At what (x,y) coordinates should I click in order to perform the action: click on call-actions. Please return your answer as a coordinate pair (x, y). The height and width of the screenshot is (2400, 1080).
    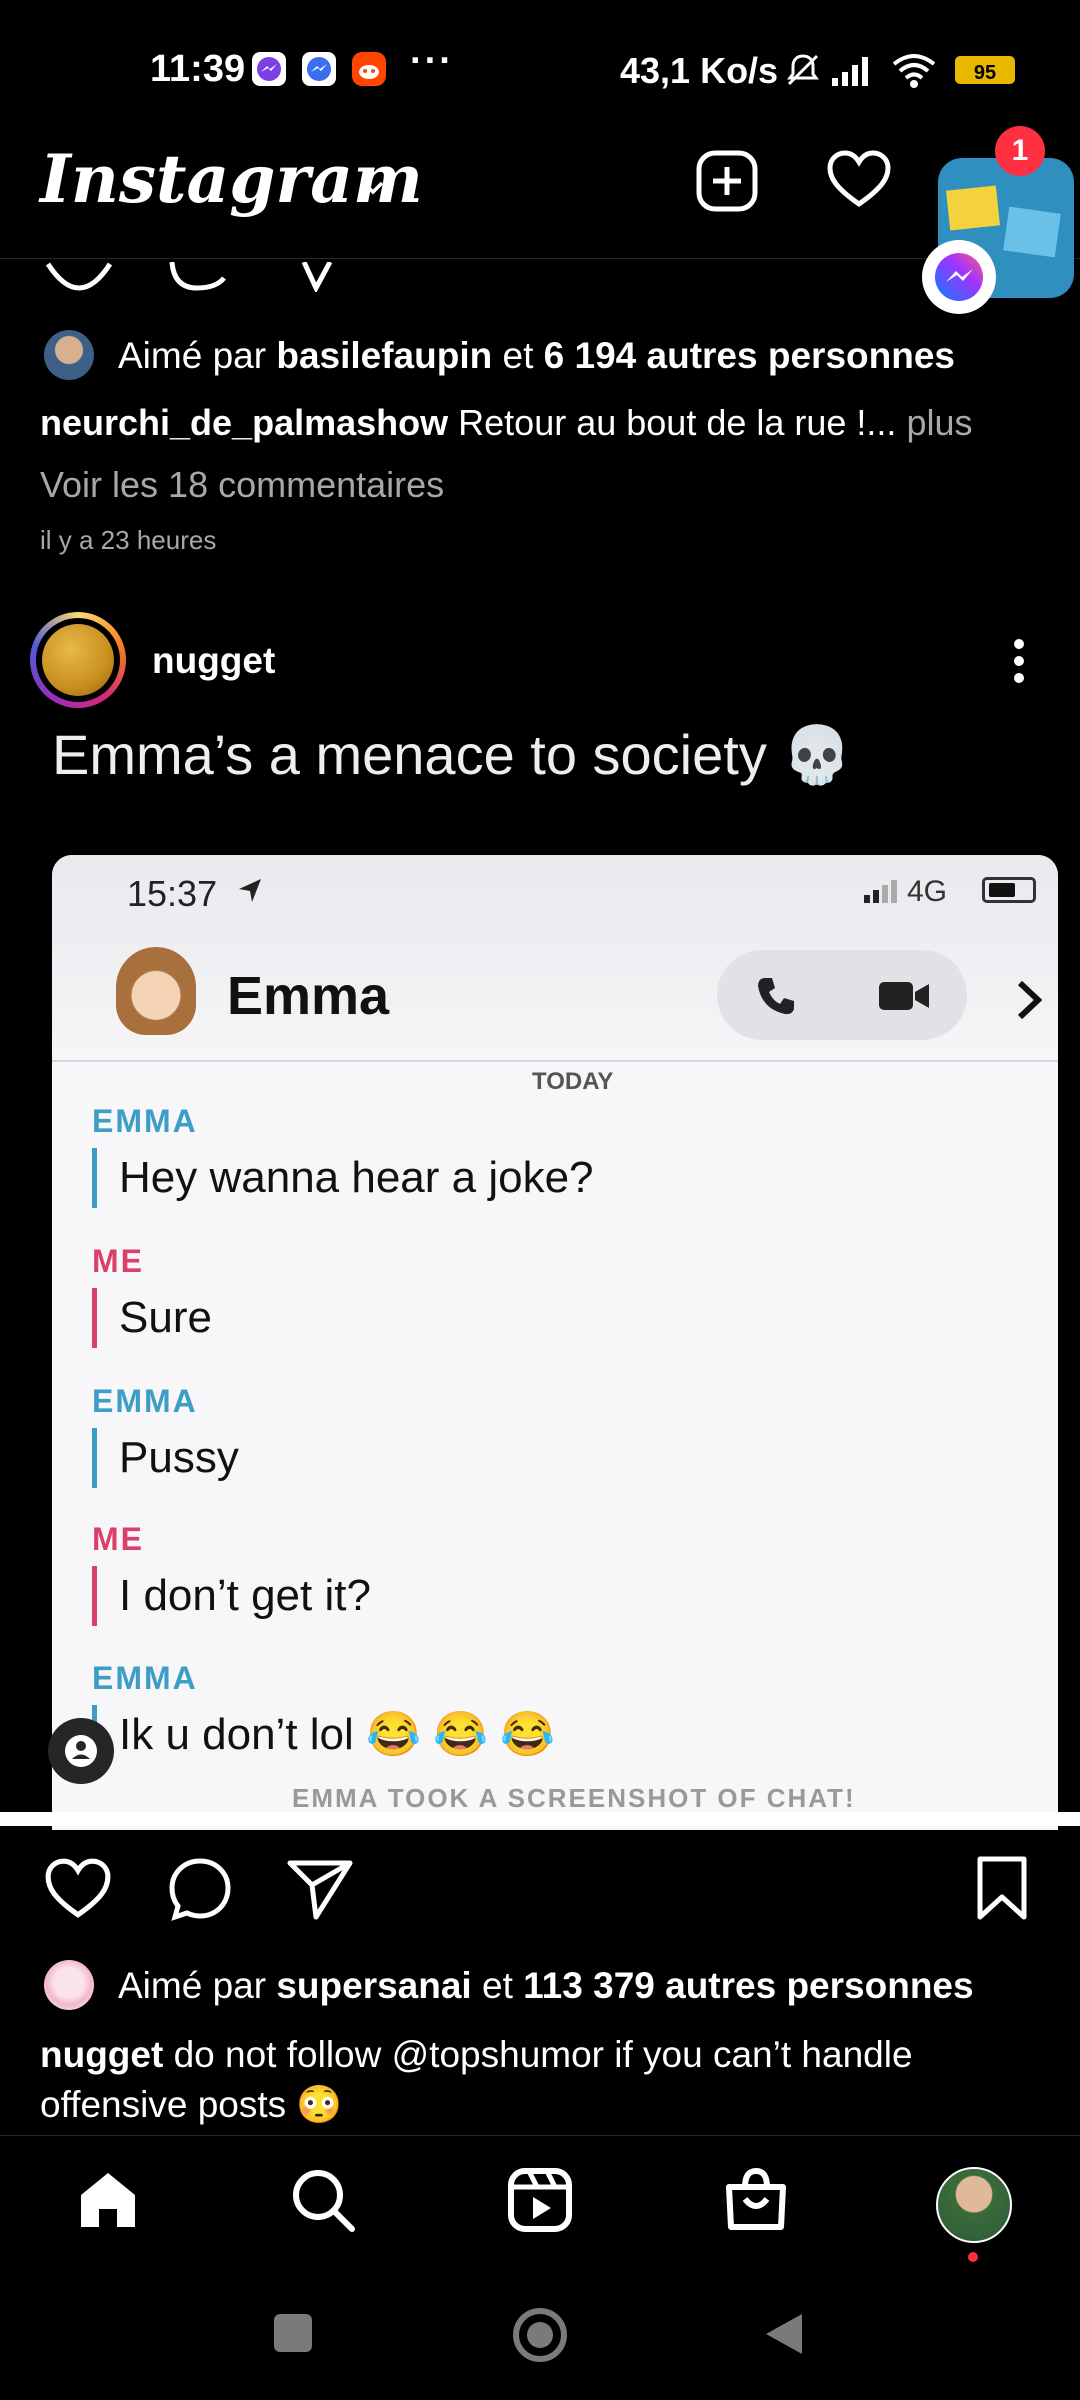
    Looking at the image, I should click on (842, 995).